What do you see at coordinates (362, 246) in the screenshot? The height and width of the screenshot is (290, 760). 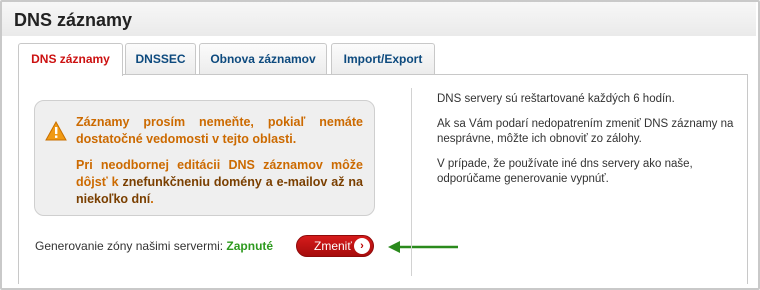 I see `chevron-right-icon: ›` at bounding box center [362, 246].